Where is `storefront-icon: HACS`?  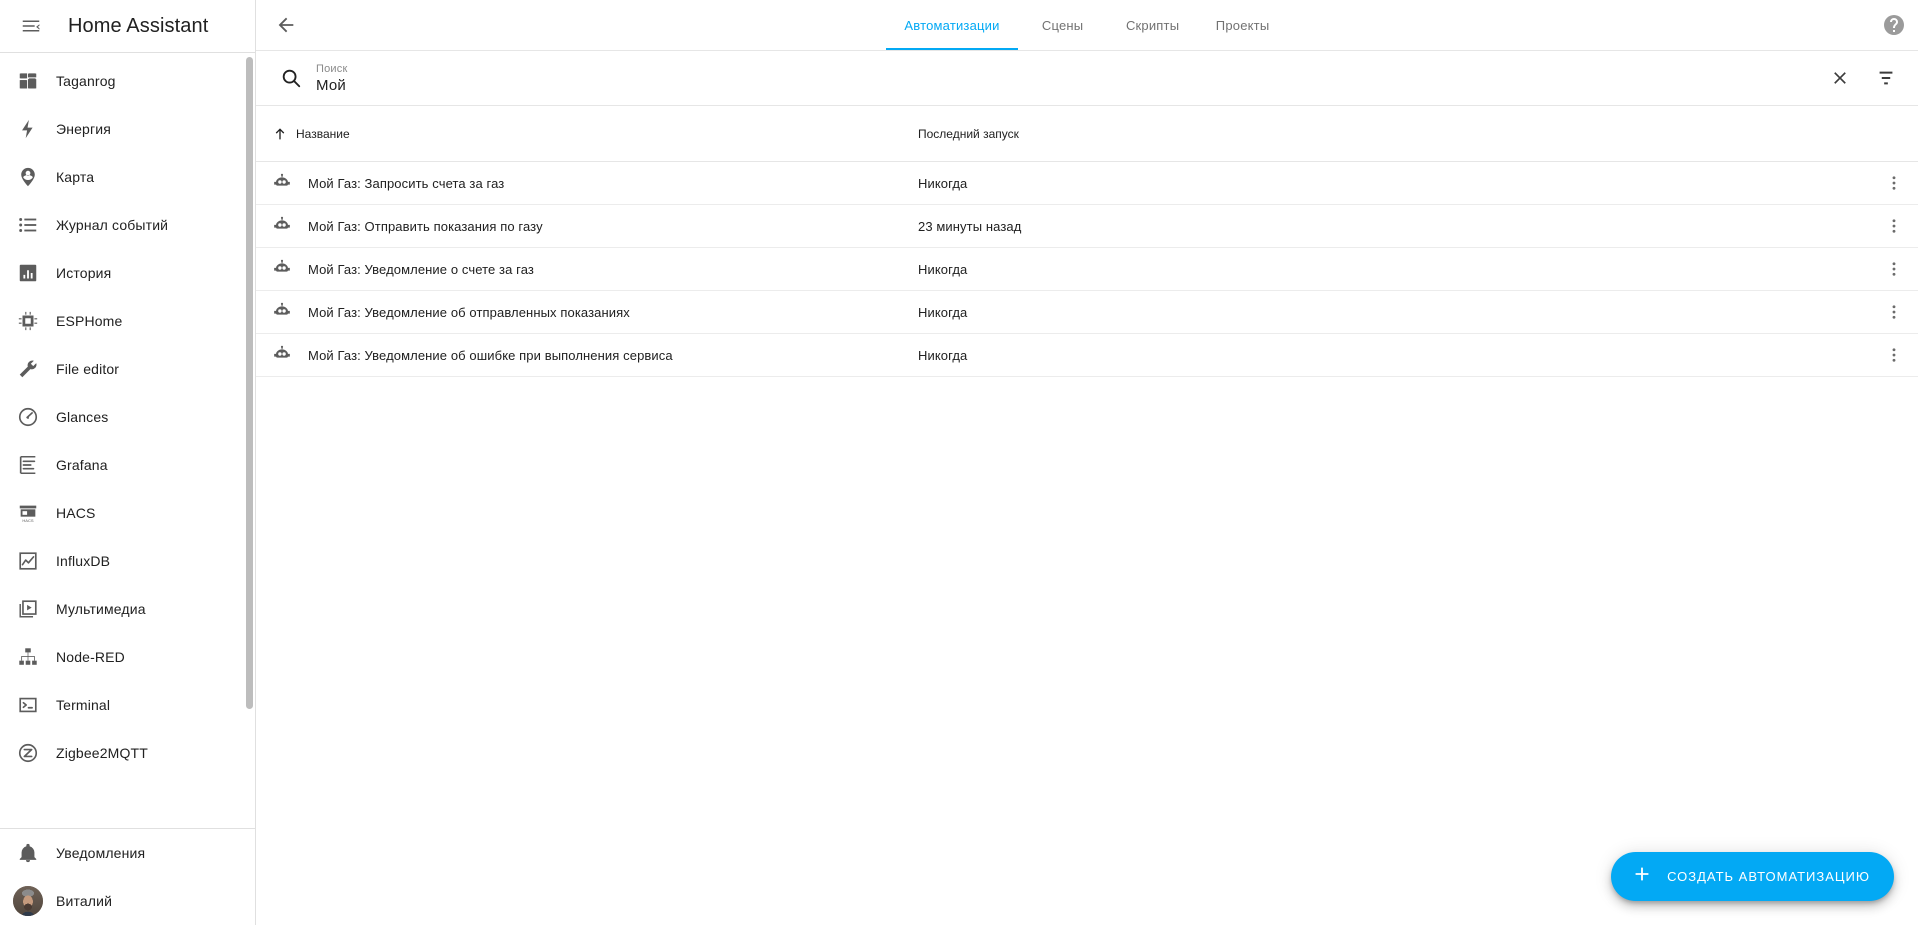 storefront-icon: HACS is located at coordinates (28, 513).